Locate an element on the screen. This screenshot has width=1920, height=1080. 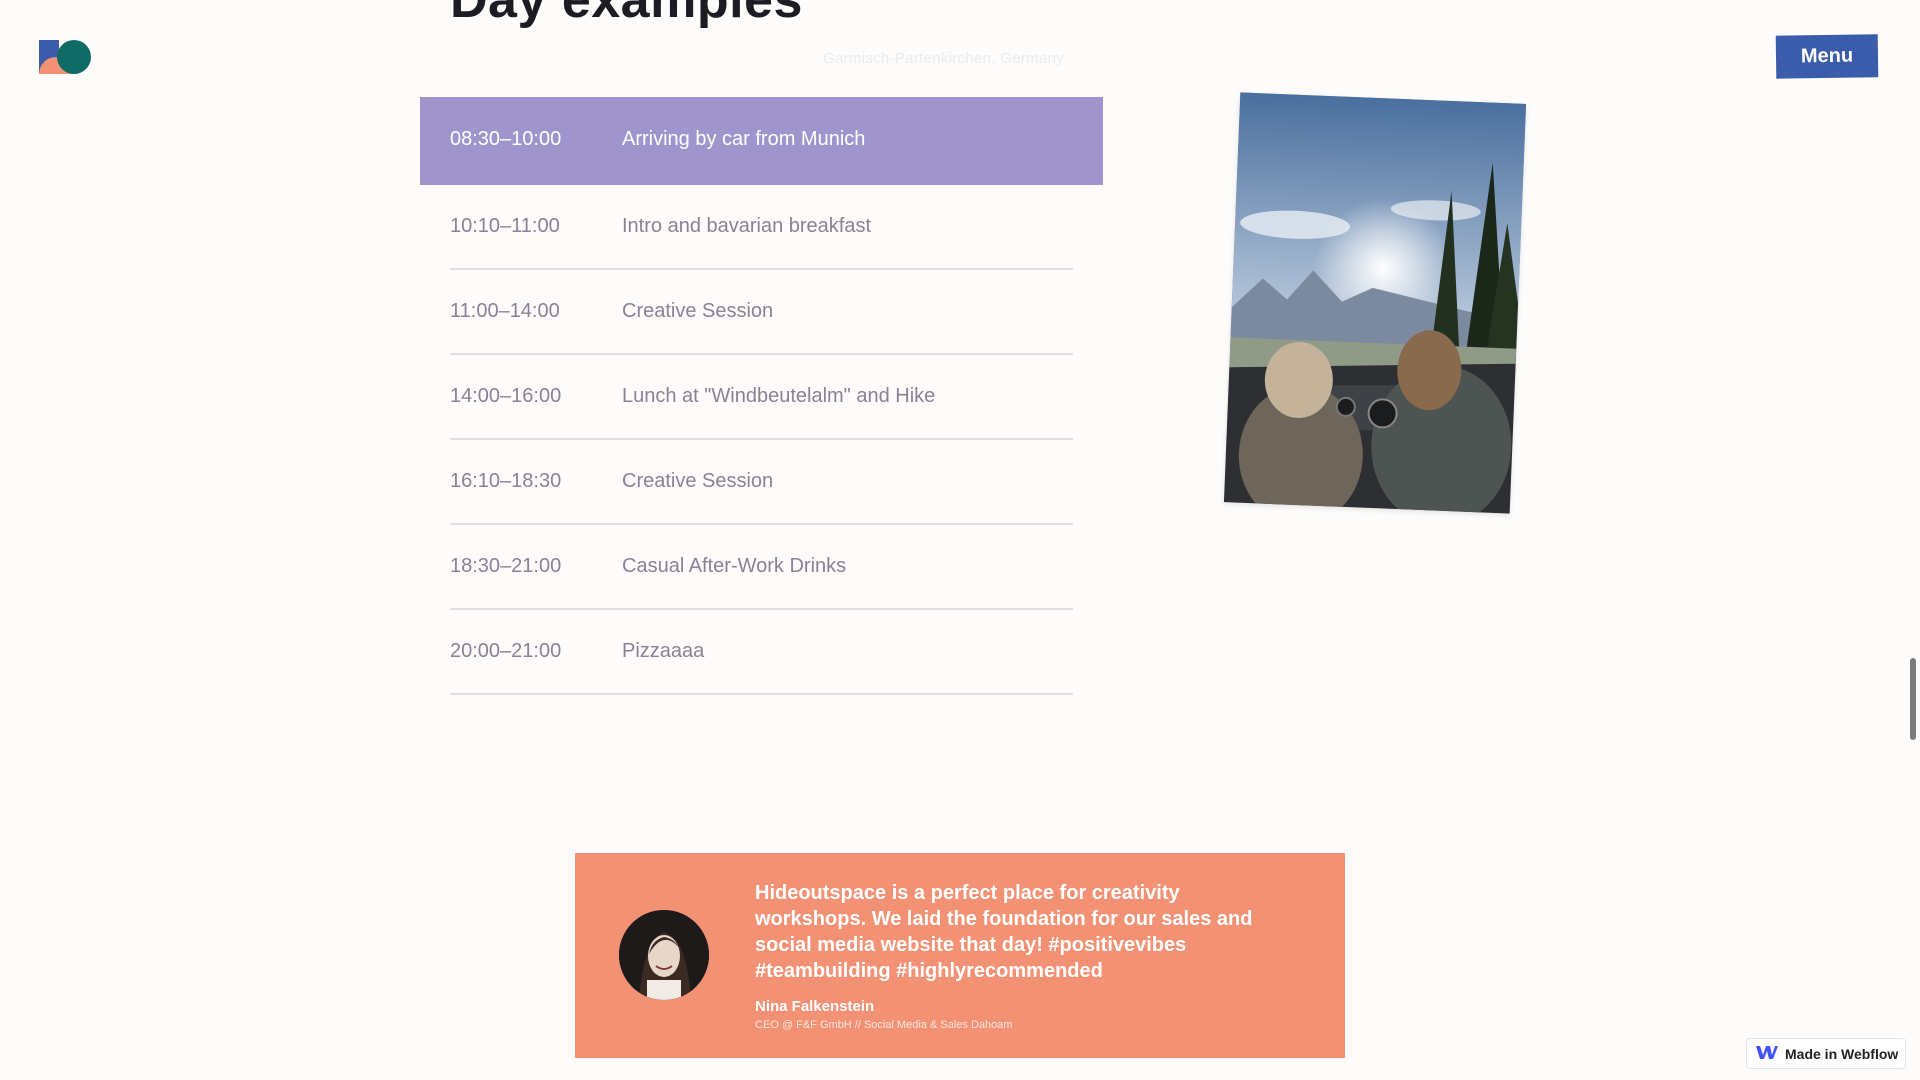
schedule-row: 10:10–11:00 Intro and bavarian breakfast is located at coordinates (761, 227).